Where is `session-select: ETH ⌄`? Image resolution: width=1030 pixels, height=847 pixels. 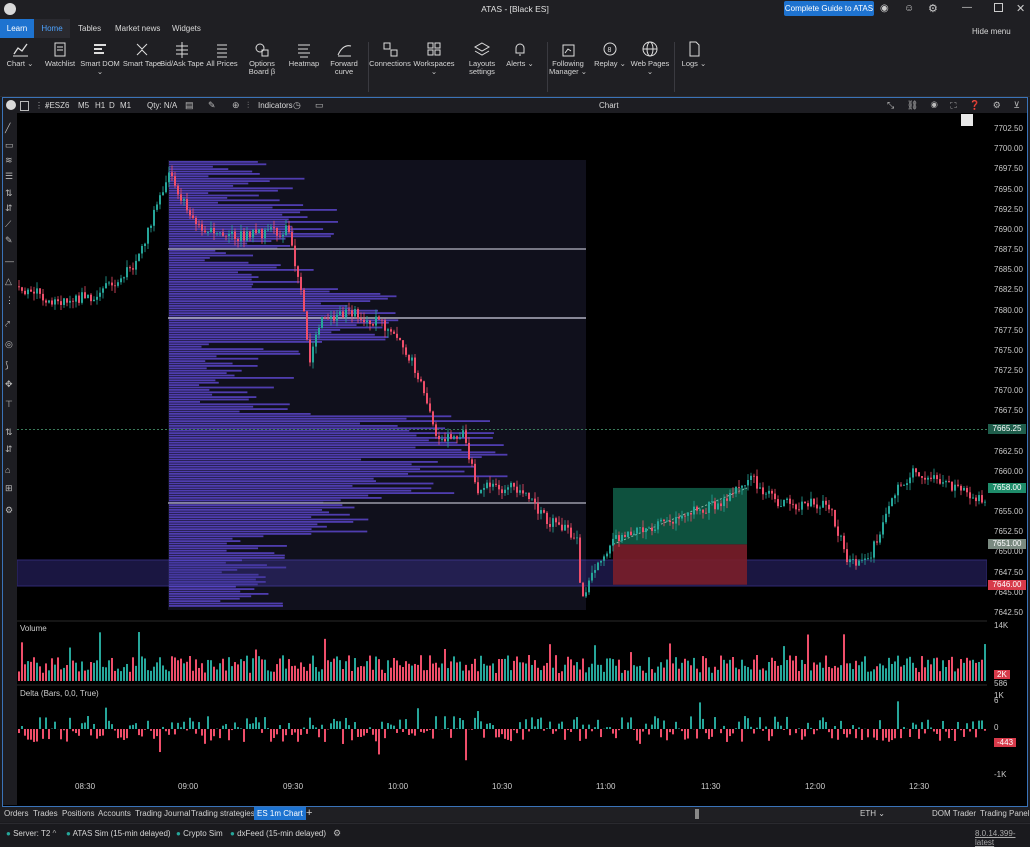
session-select: ETH ⌄ is located at coordinates (872, 813).